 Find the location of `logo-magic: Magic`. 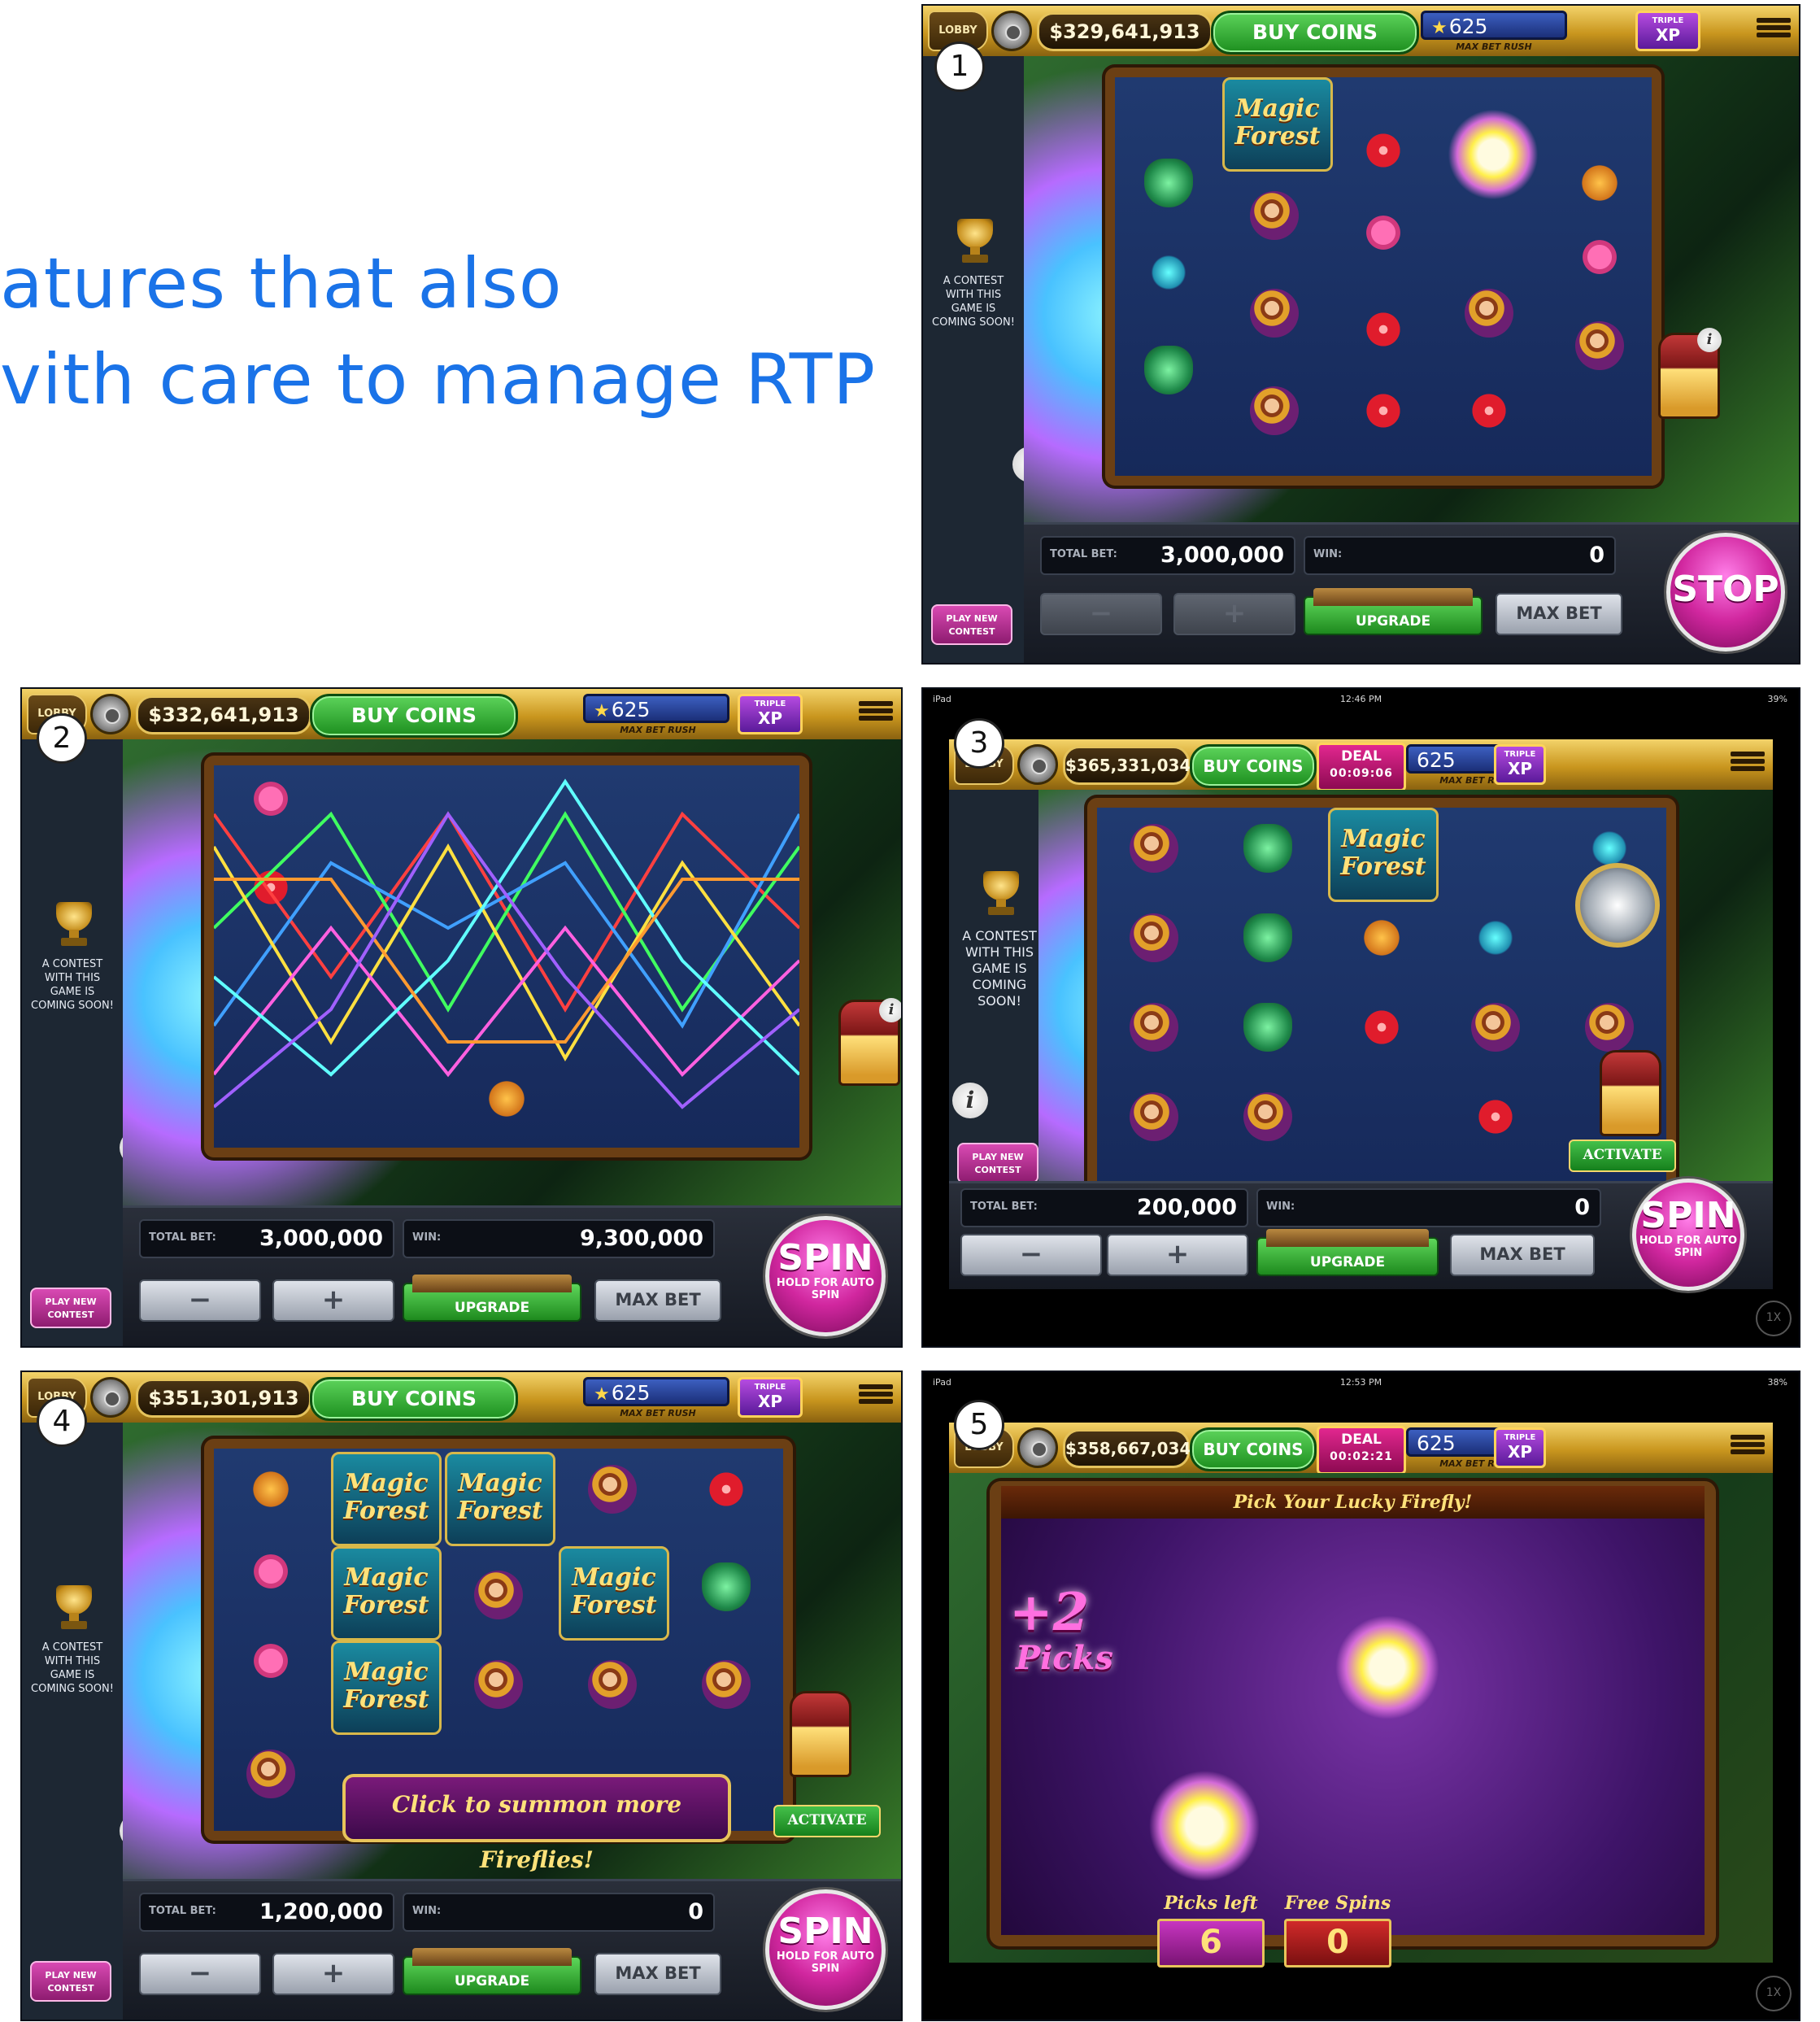

logo-magic: Magic is located at coordinates (1277, 108).